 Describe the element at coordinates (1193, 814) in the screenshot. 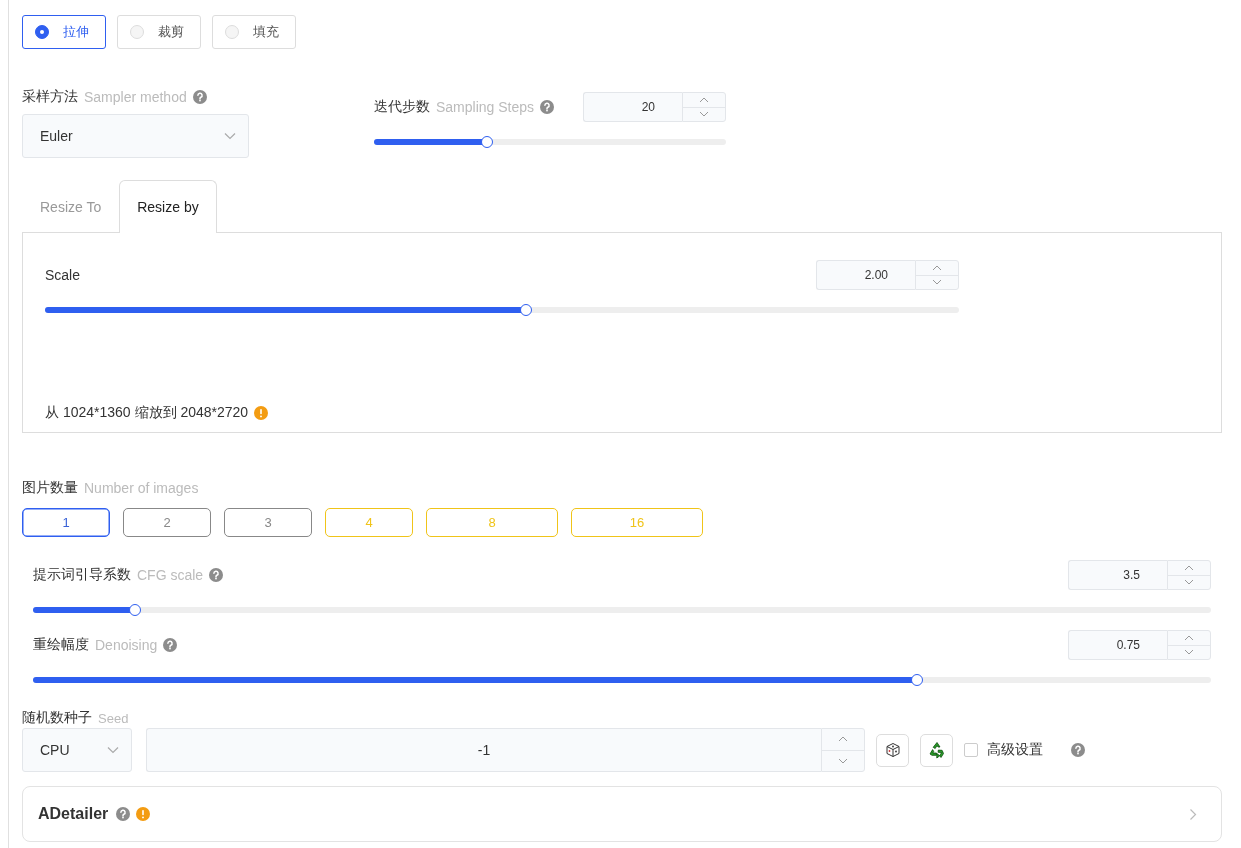

I see `chevron-right-icon` at that location.